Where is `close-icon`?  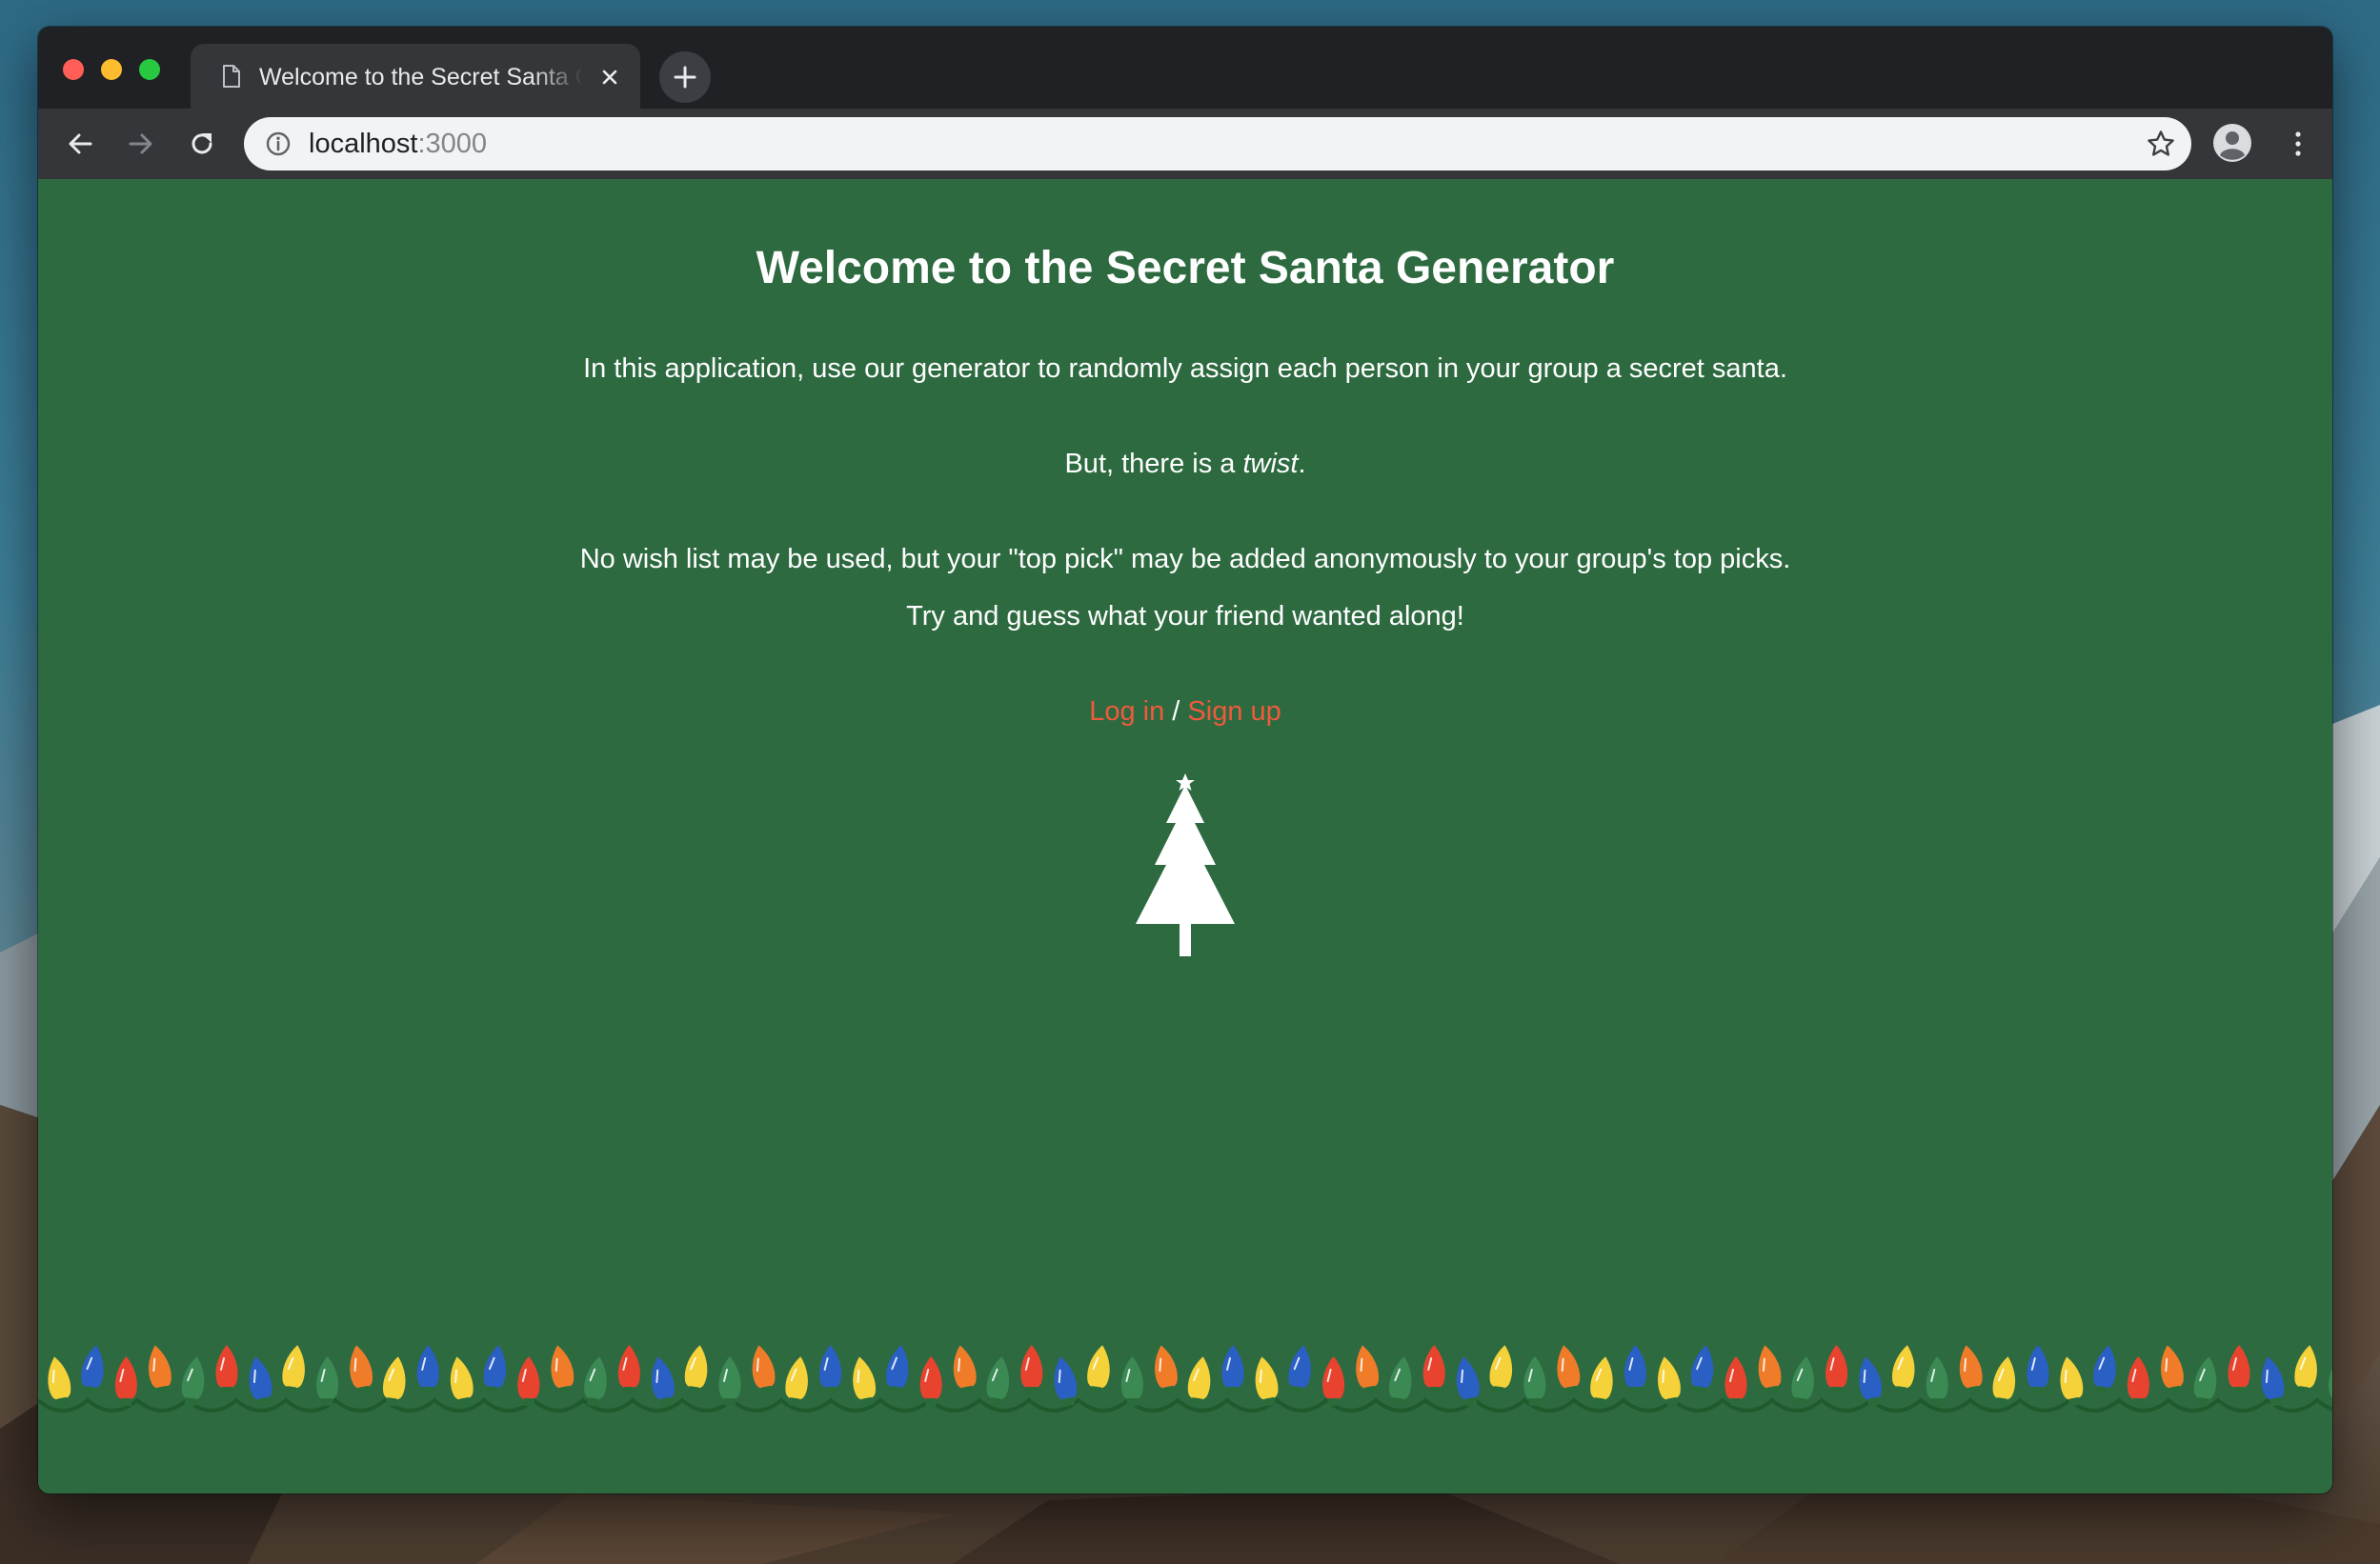 close-icon is located at coordinates (609, 77).